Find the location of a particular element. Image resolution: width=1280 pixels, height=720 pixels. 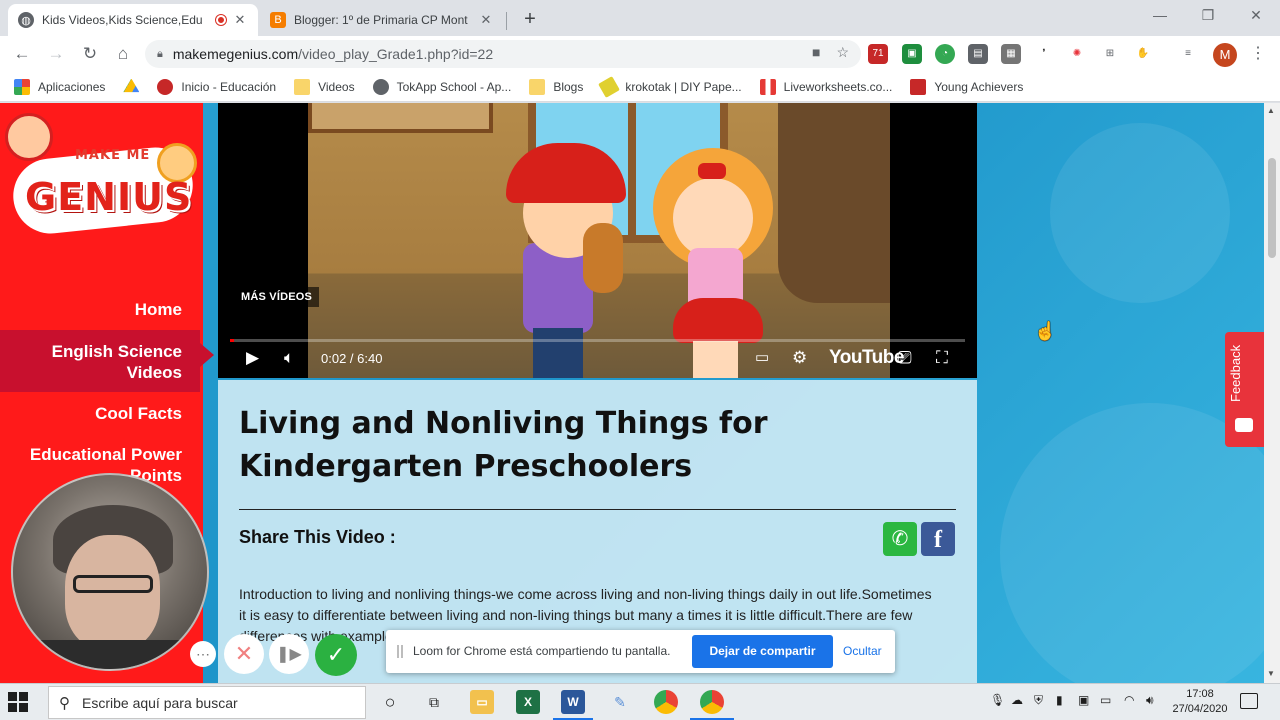

task-view-icon: ⧉ is located at coordinates (434, 702).